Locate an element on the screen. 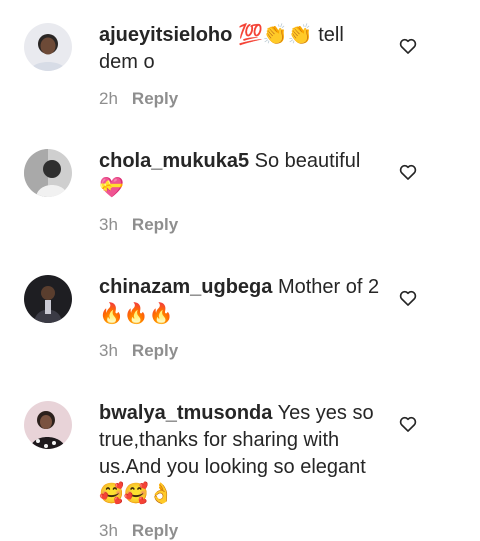 The width and height of the screenshot is (480, 541). comment-meta: 2h Reply is located at coordinates (138, 99).